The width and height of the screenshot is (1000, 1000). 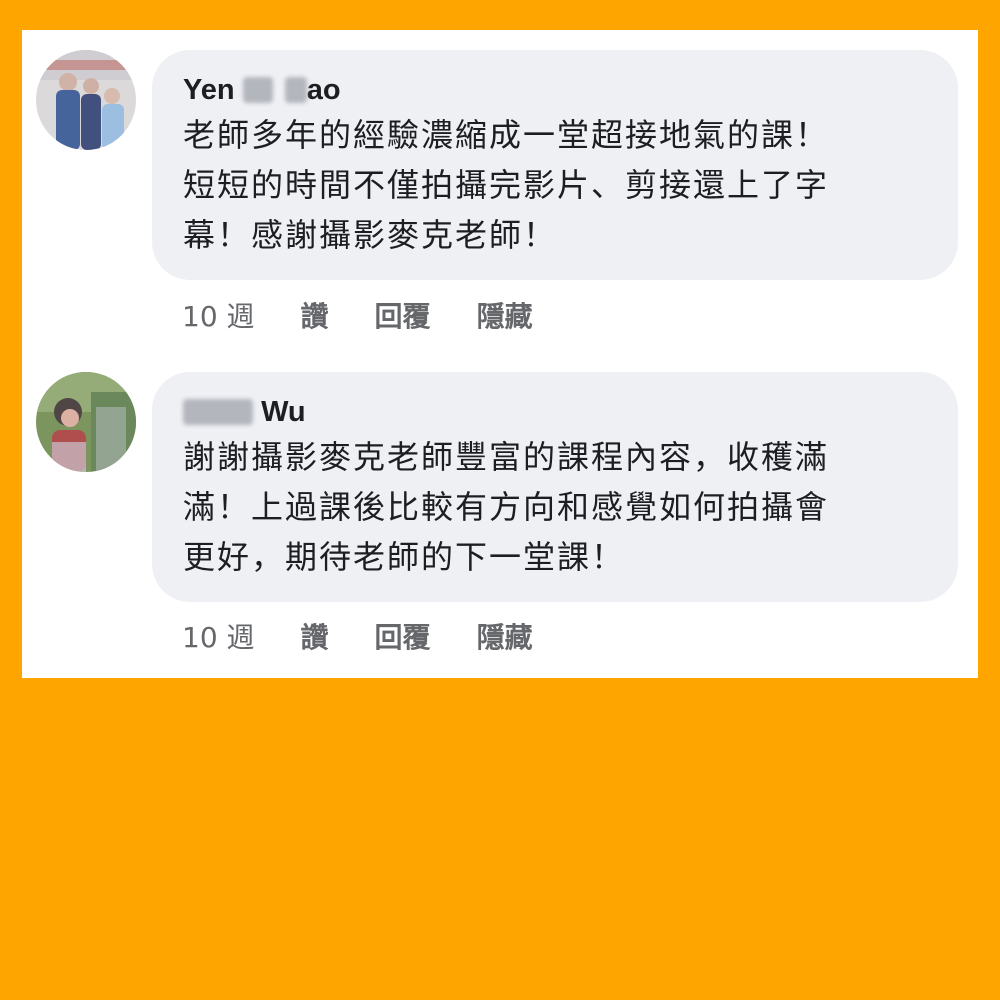 What do you see at coordinates (554, 412) in the screenshot?
I see `comment-author: Wu` at bounding box center [554, 412].